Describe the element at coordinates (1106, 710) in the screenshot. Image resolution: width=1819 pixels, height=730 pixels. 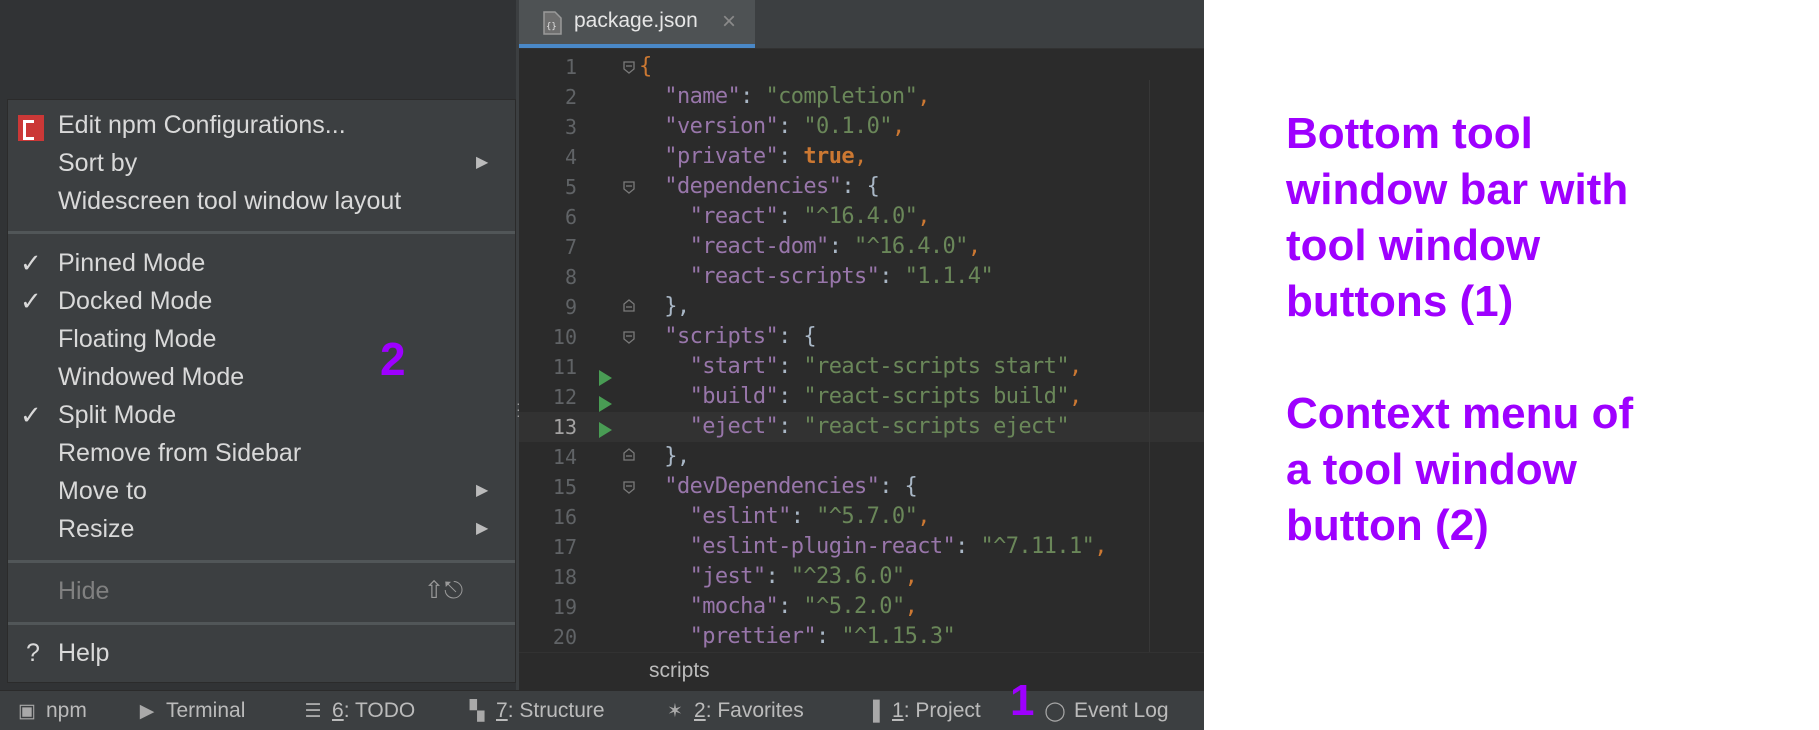
I see `tool-button-event-log: ◯ Event Log` at that location.